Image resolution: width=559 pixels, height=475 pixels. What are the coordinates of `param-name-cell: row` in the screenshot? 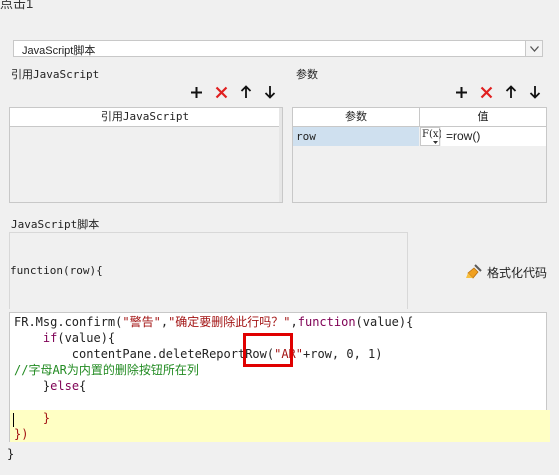 It's located at (356, 136).